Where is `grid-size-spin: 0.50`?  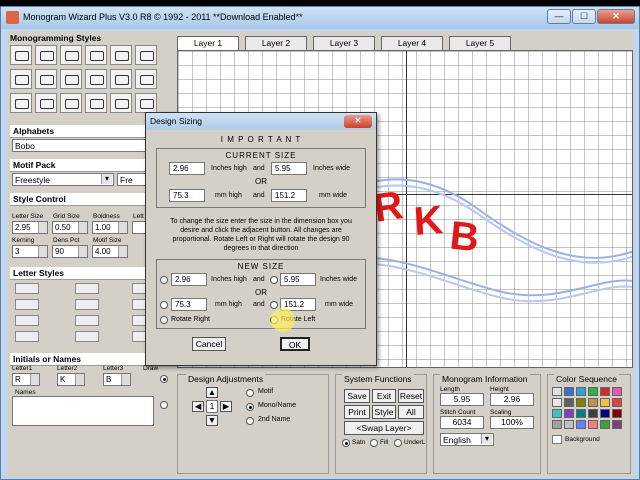
grid-size-spin: 0.50 is located at coordinates (70, 227).